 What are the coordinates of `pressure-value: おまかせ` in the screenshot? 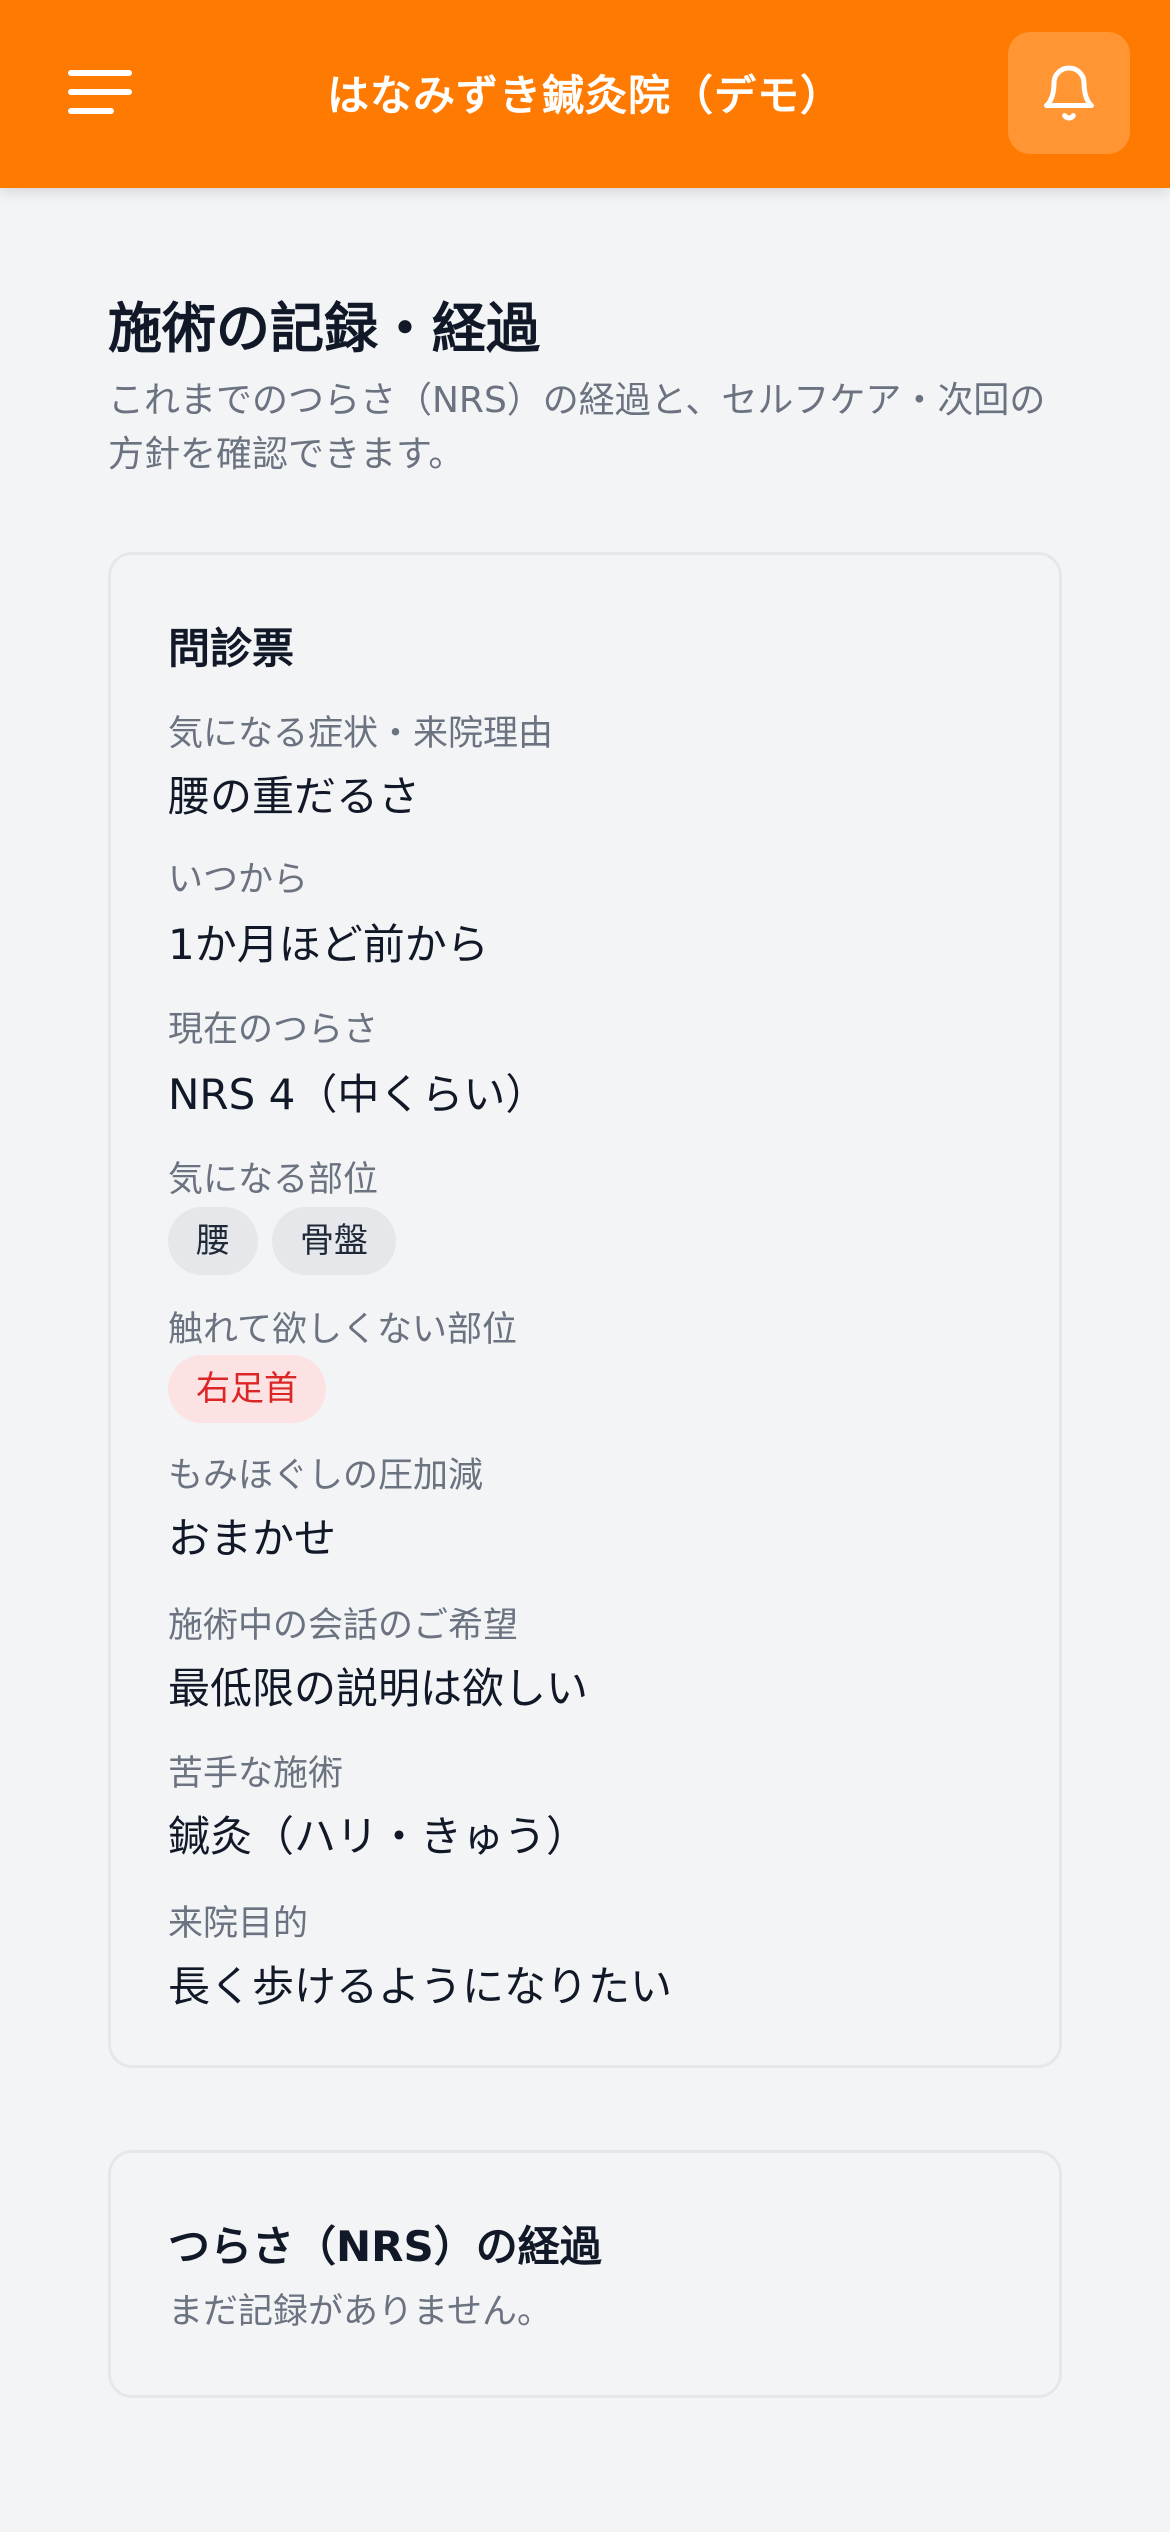 It's located at (252, 1538).